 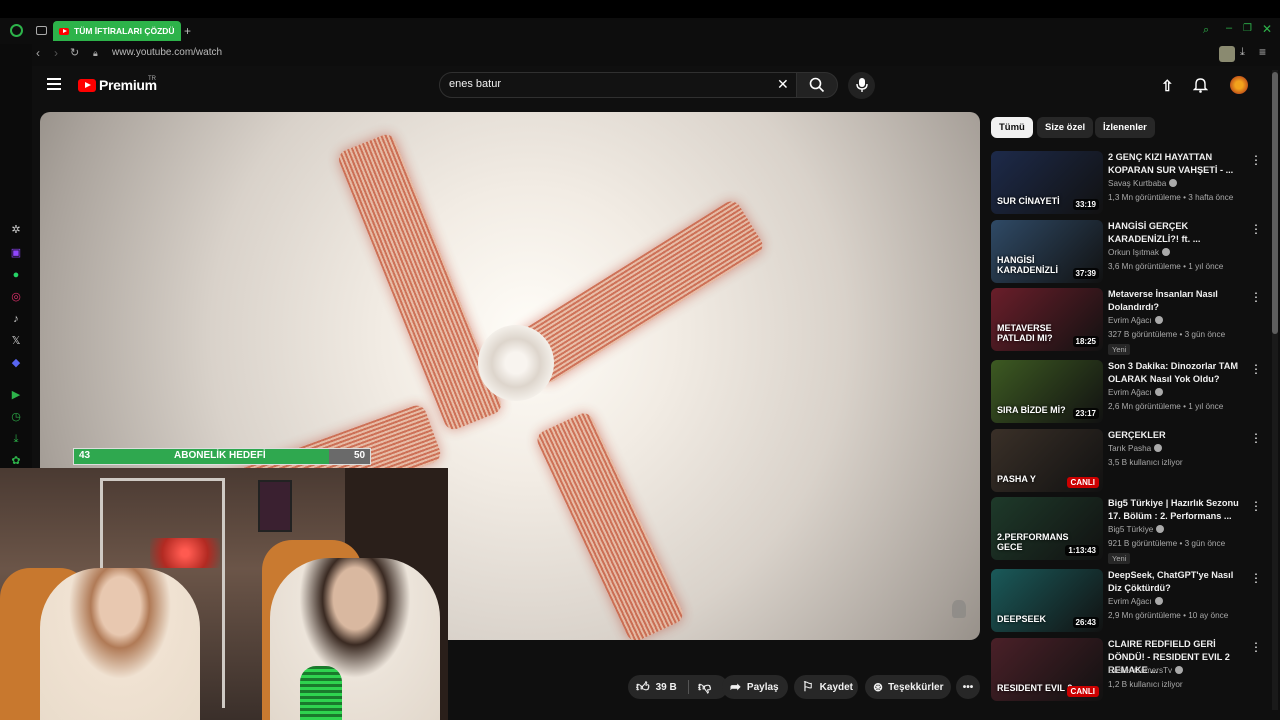 What do you see at coordinates (85, 455) in the screenshot?
I see `goal-current: 43` at bounding box center [85, 455].